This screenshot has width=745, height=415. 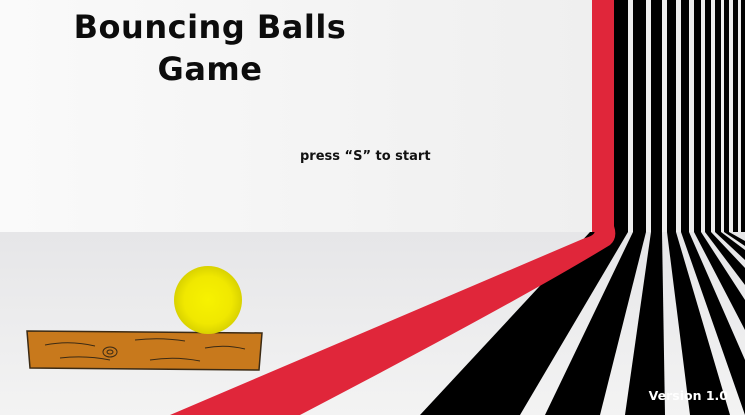 I want to click on title-line-1: Bouncing Balls, so click(x=210, y=27).